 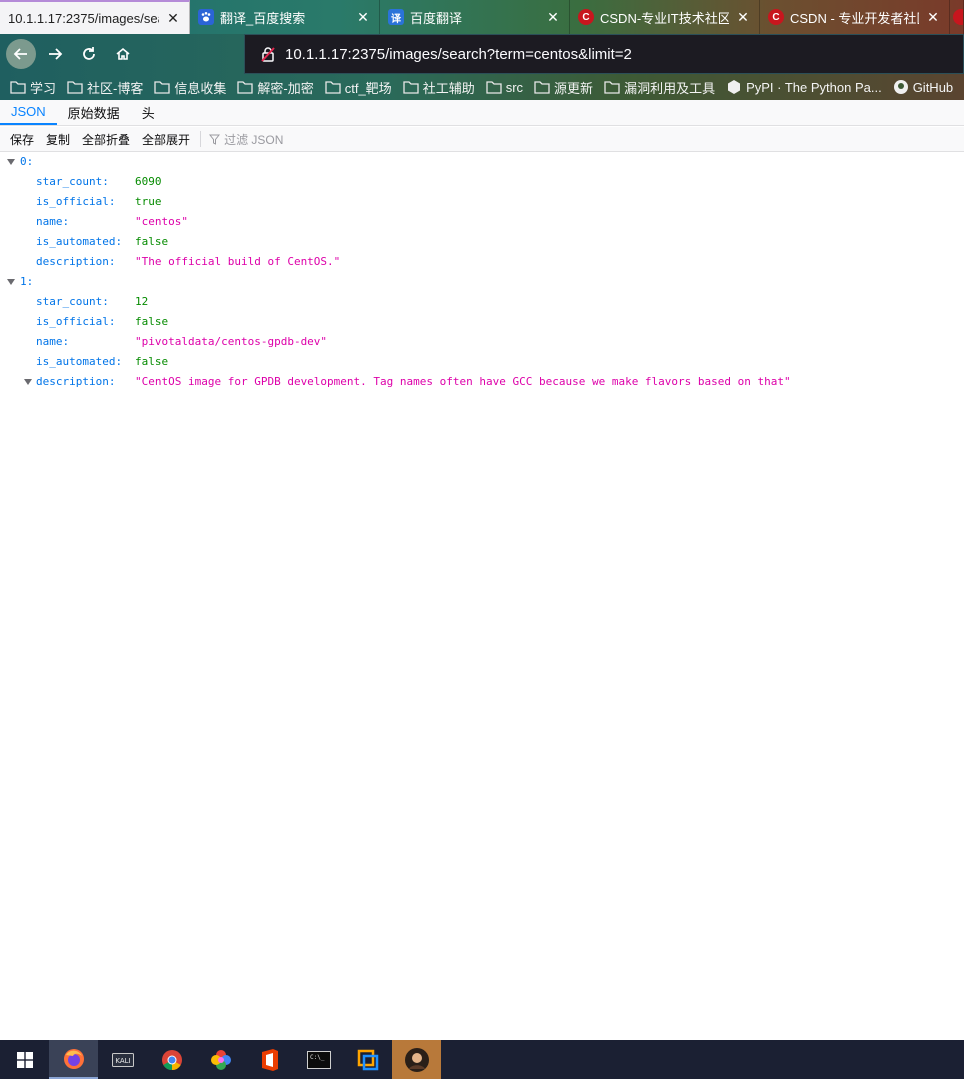 I want to click on bookmark-folder: 社工辅助, so click(x=439, y=87).